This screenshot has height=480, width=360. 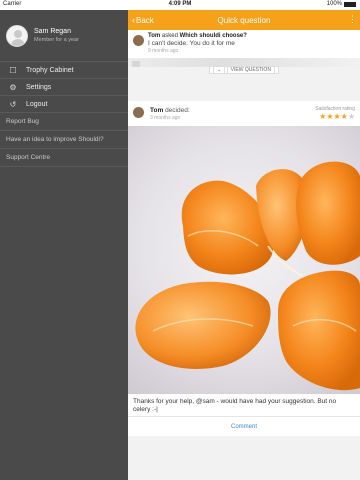 I want to click on status-bar: Carrier 4:09 PM 100%, so click(x=180, y=5).